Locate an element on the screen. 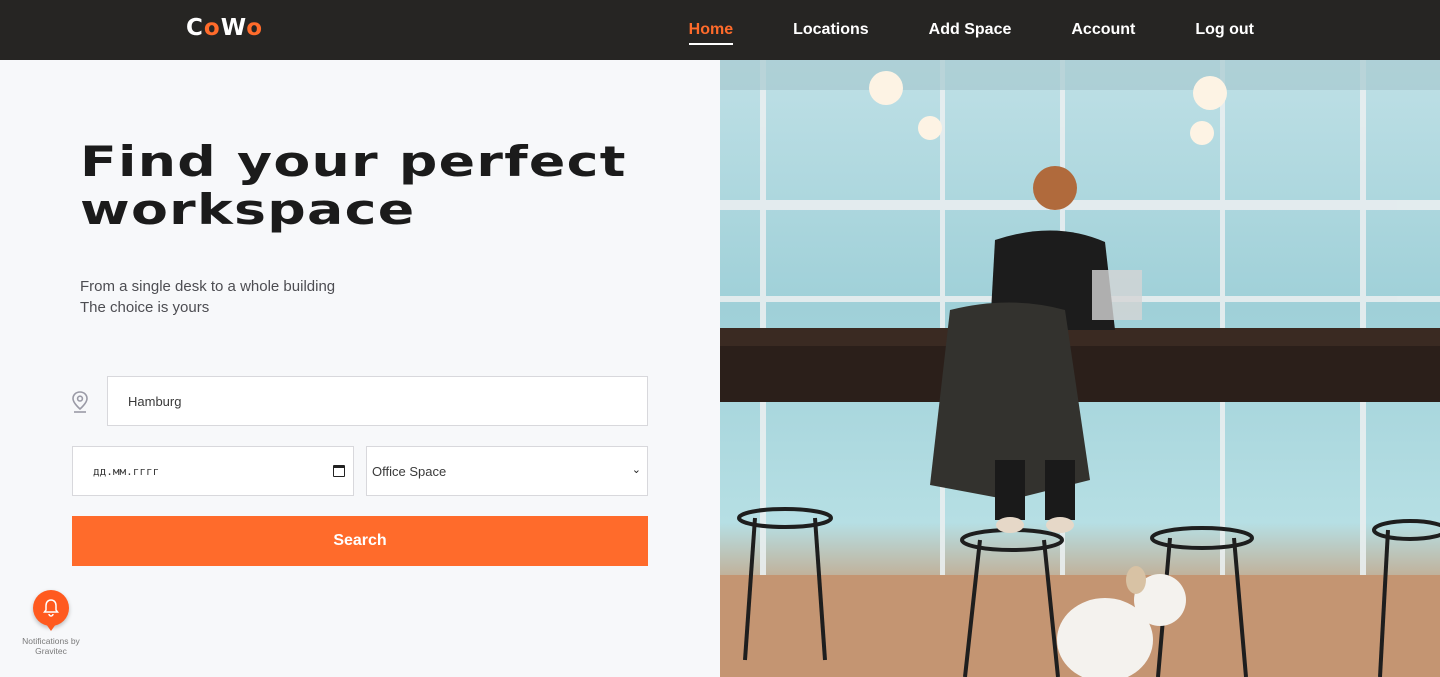 The height and width of the screenshot is (677, 1440). subtitle-line-2: The choice is yours is located at coordinates (145, 307).